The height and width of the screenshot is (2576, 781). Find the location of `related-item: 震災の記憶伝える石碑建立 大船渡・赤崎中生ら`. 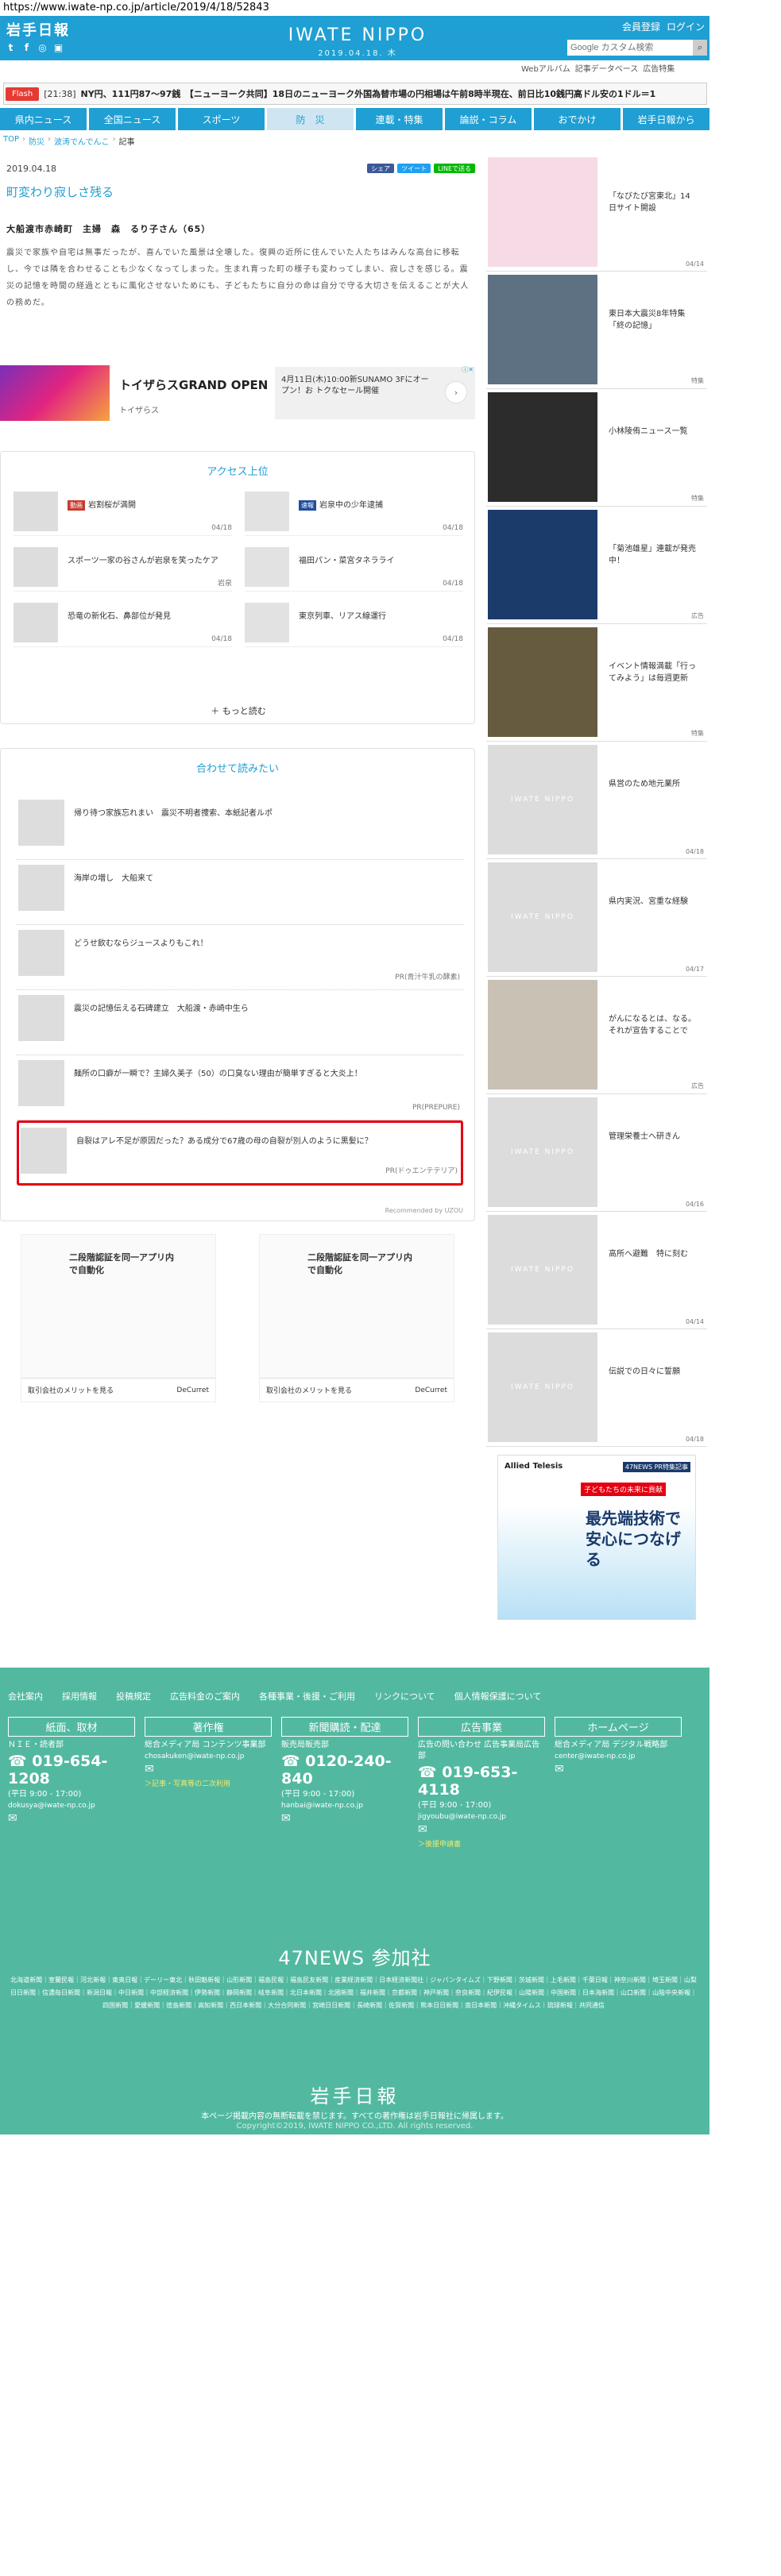

related-item: 震災の記憶伝える石碑建立 大船渡・赤崎中生ら is located at coordinates (240, 1022).